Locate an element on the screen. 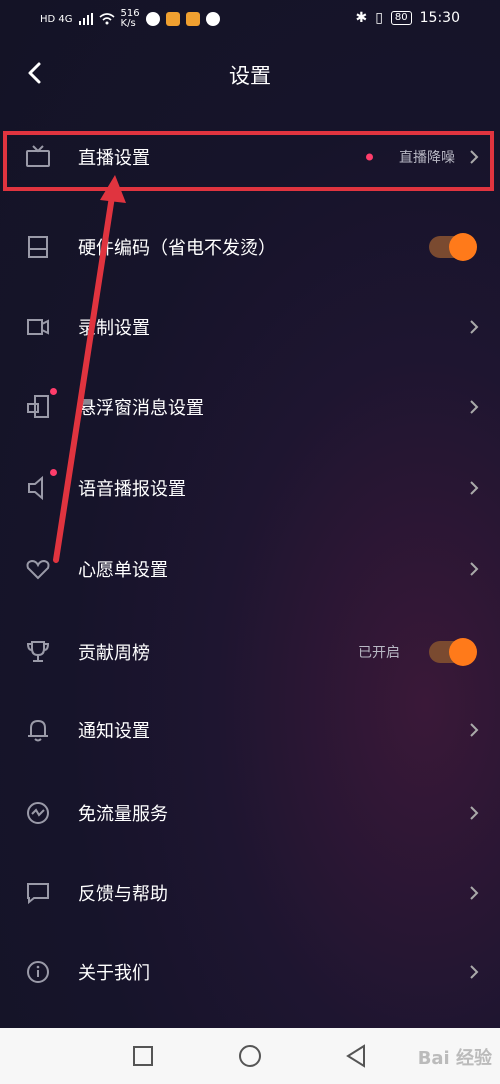 The height and width of the screenshot is (1084, 500). bluetooth-icon: ✱ is located at coordinates (361, 18).